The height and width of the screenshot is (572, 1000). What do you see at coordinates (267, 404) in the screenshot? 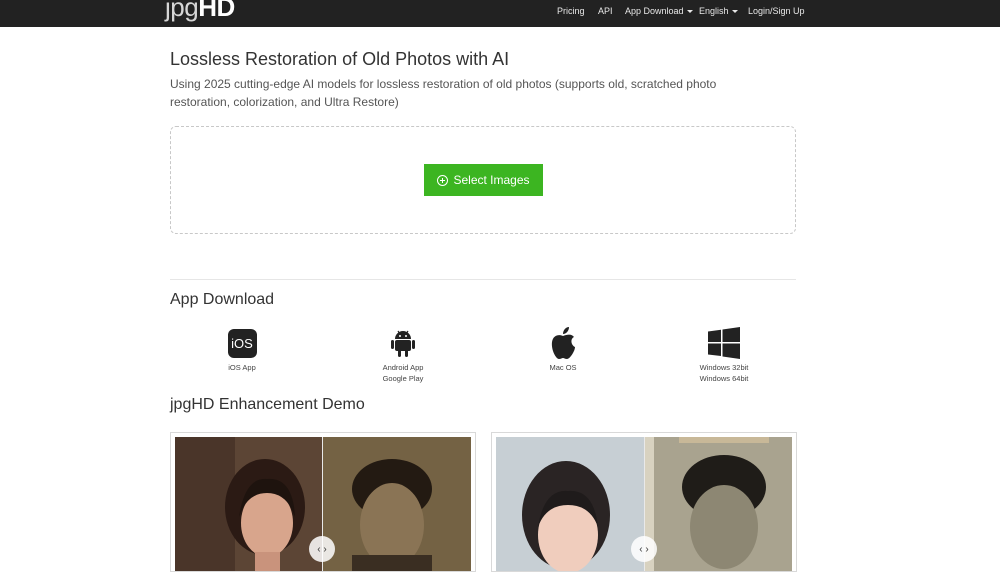
I see `demo-heading: jpgHD Enhancement Demo` at bounding box center [267, 404].